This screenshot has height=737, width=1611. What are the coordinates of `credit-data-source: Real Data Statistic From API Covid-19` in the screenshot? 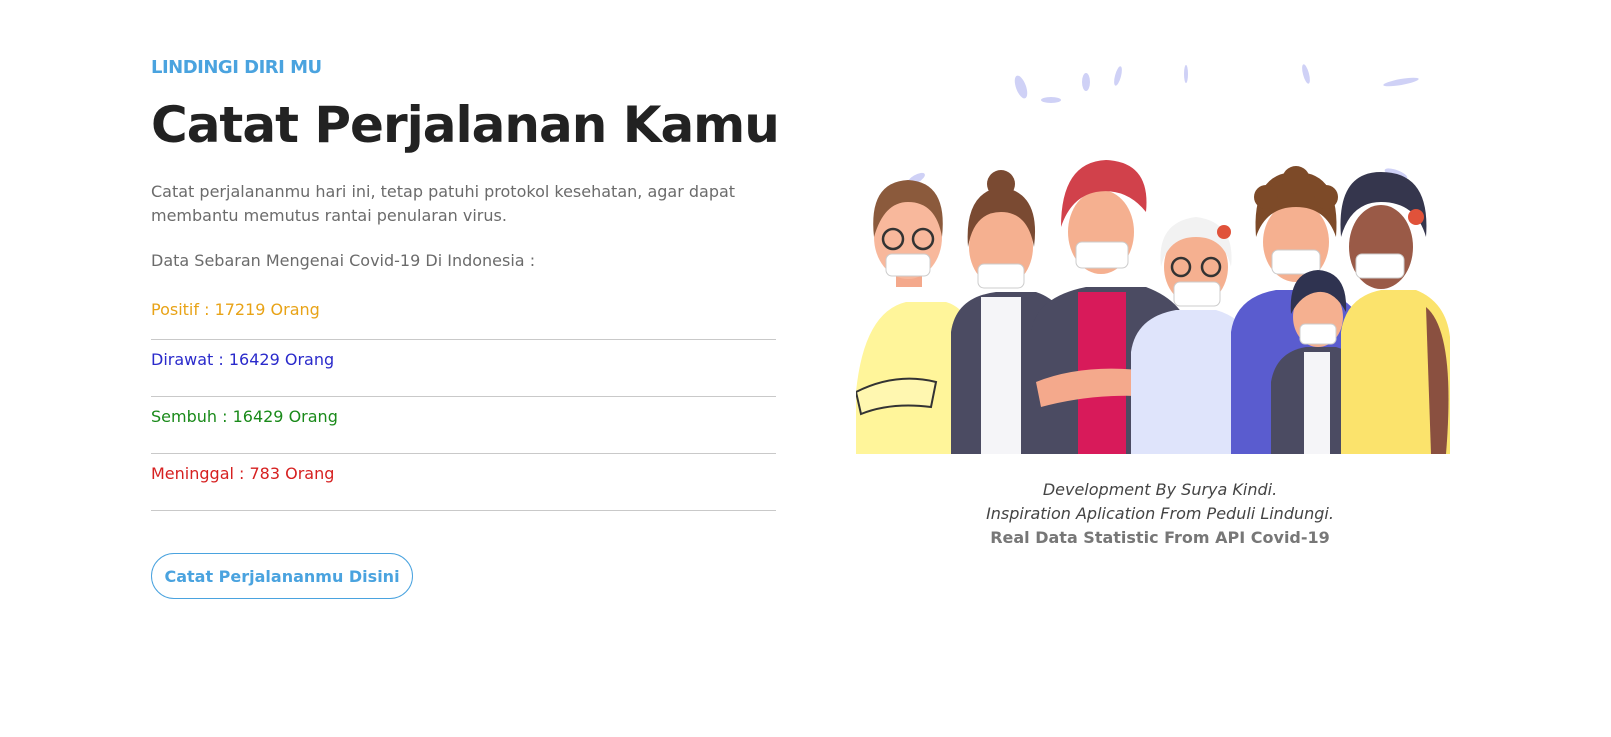 It's located at (1160, 537).